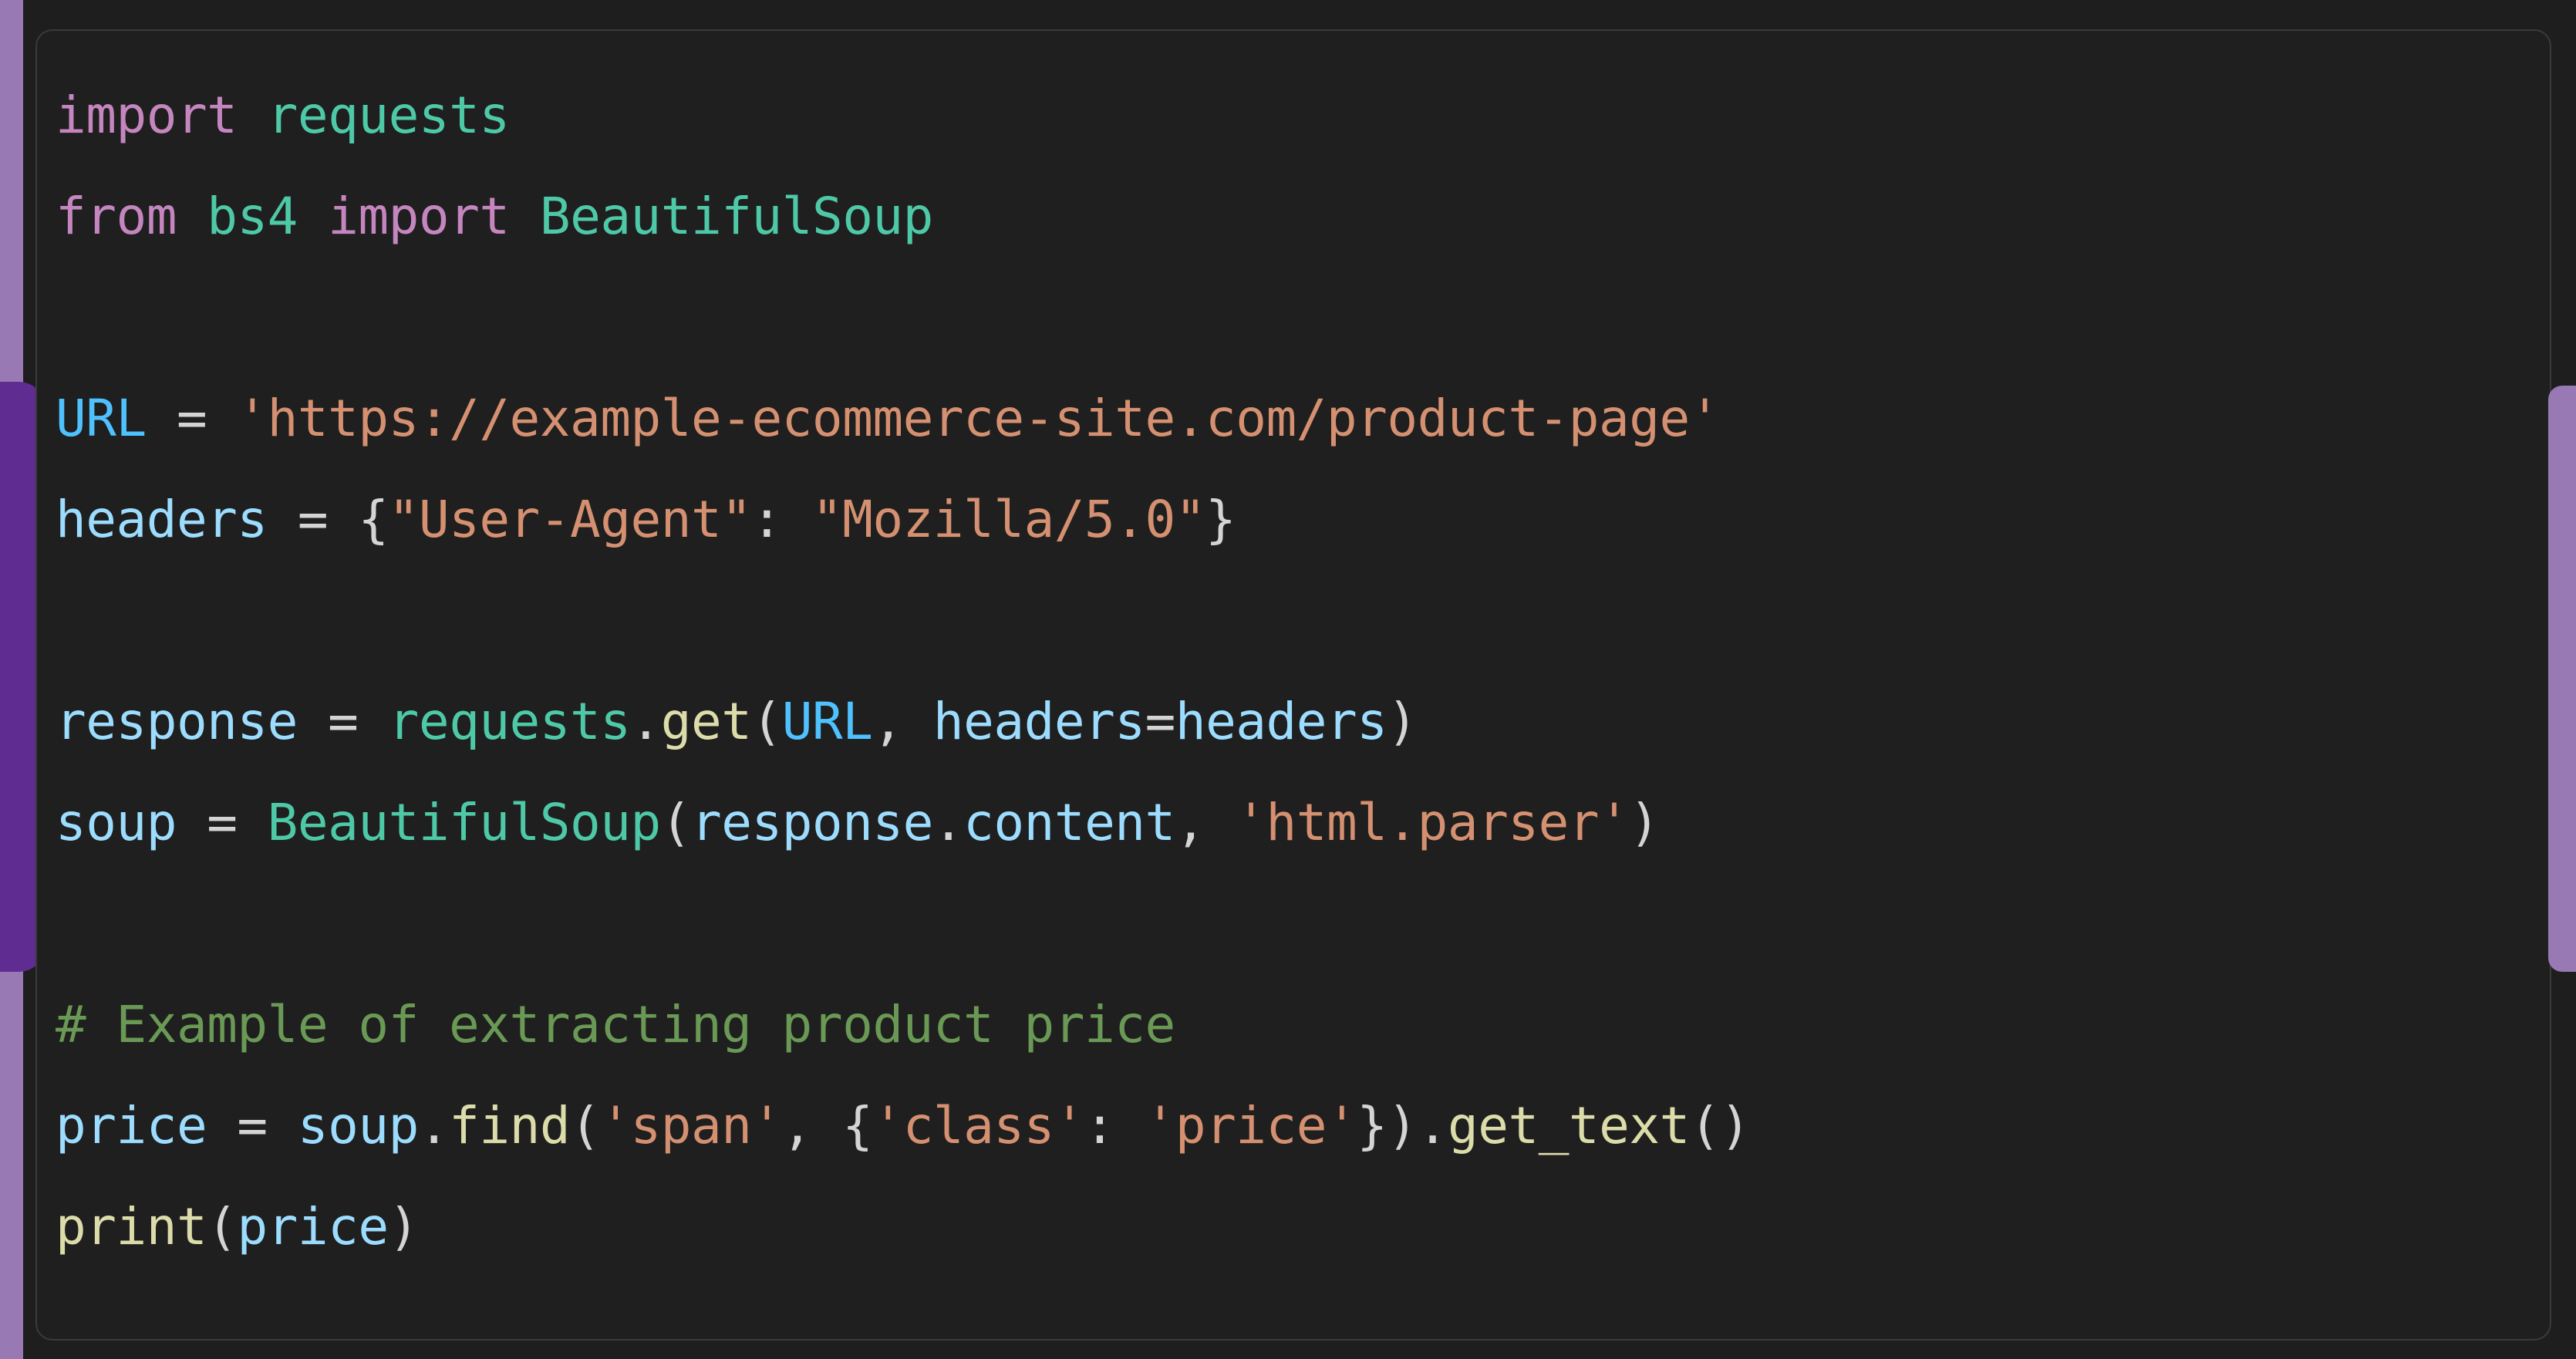 Image resolution: width=2576 pixels, height=1359 pixels. I want to click on code-token: # Example of extracting product price, so click(615, 1024).